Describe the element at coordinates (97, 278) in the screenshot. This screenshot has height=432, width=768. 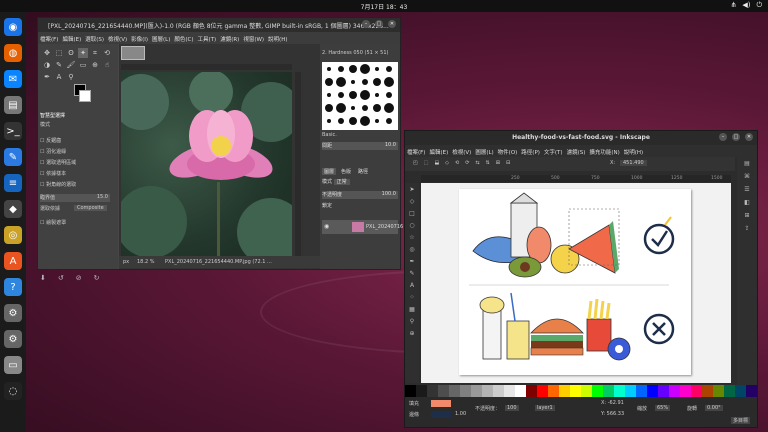
I see `reset-icon: ↻` at that location.